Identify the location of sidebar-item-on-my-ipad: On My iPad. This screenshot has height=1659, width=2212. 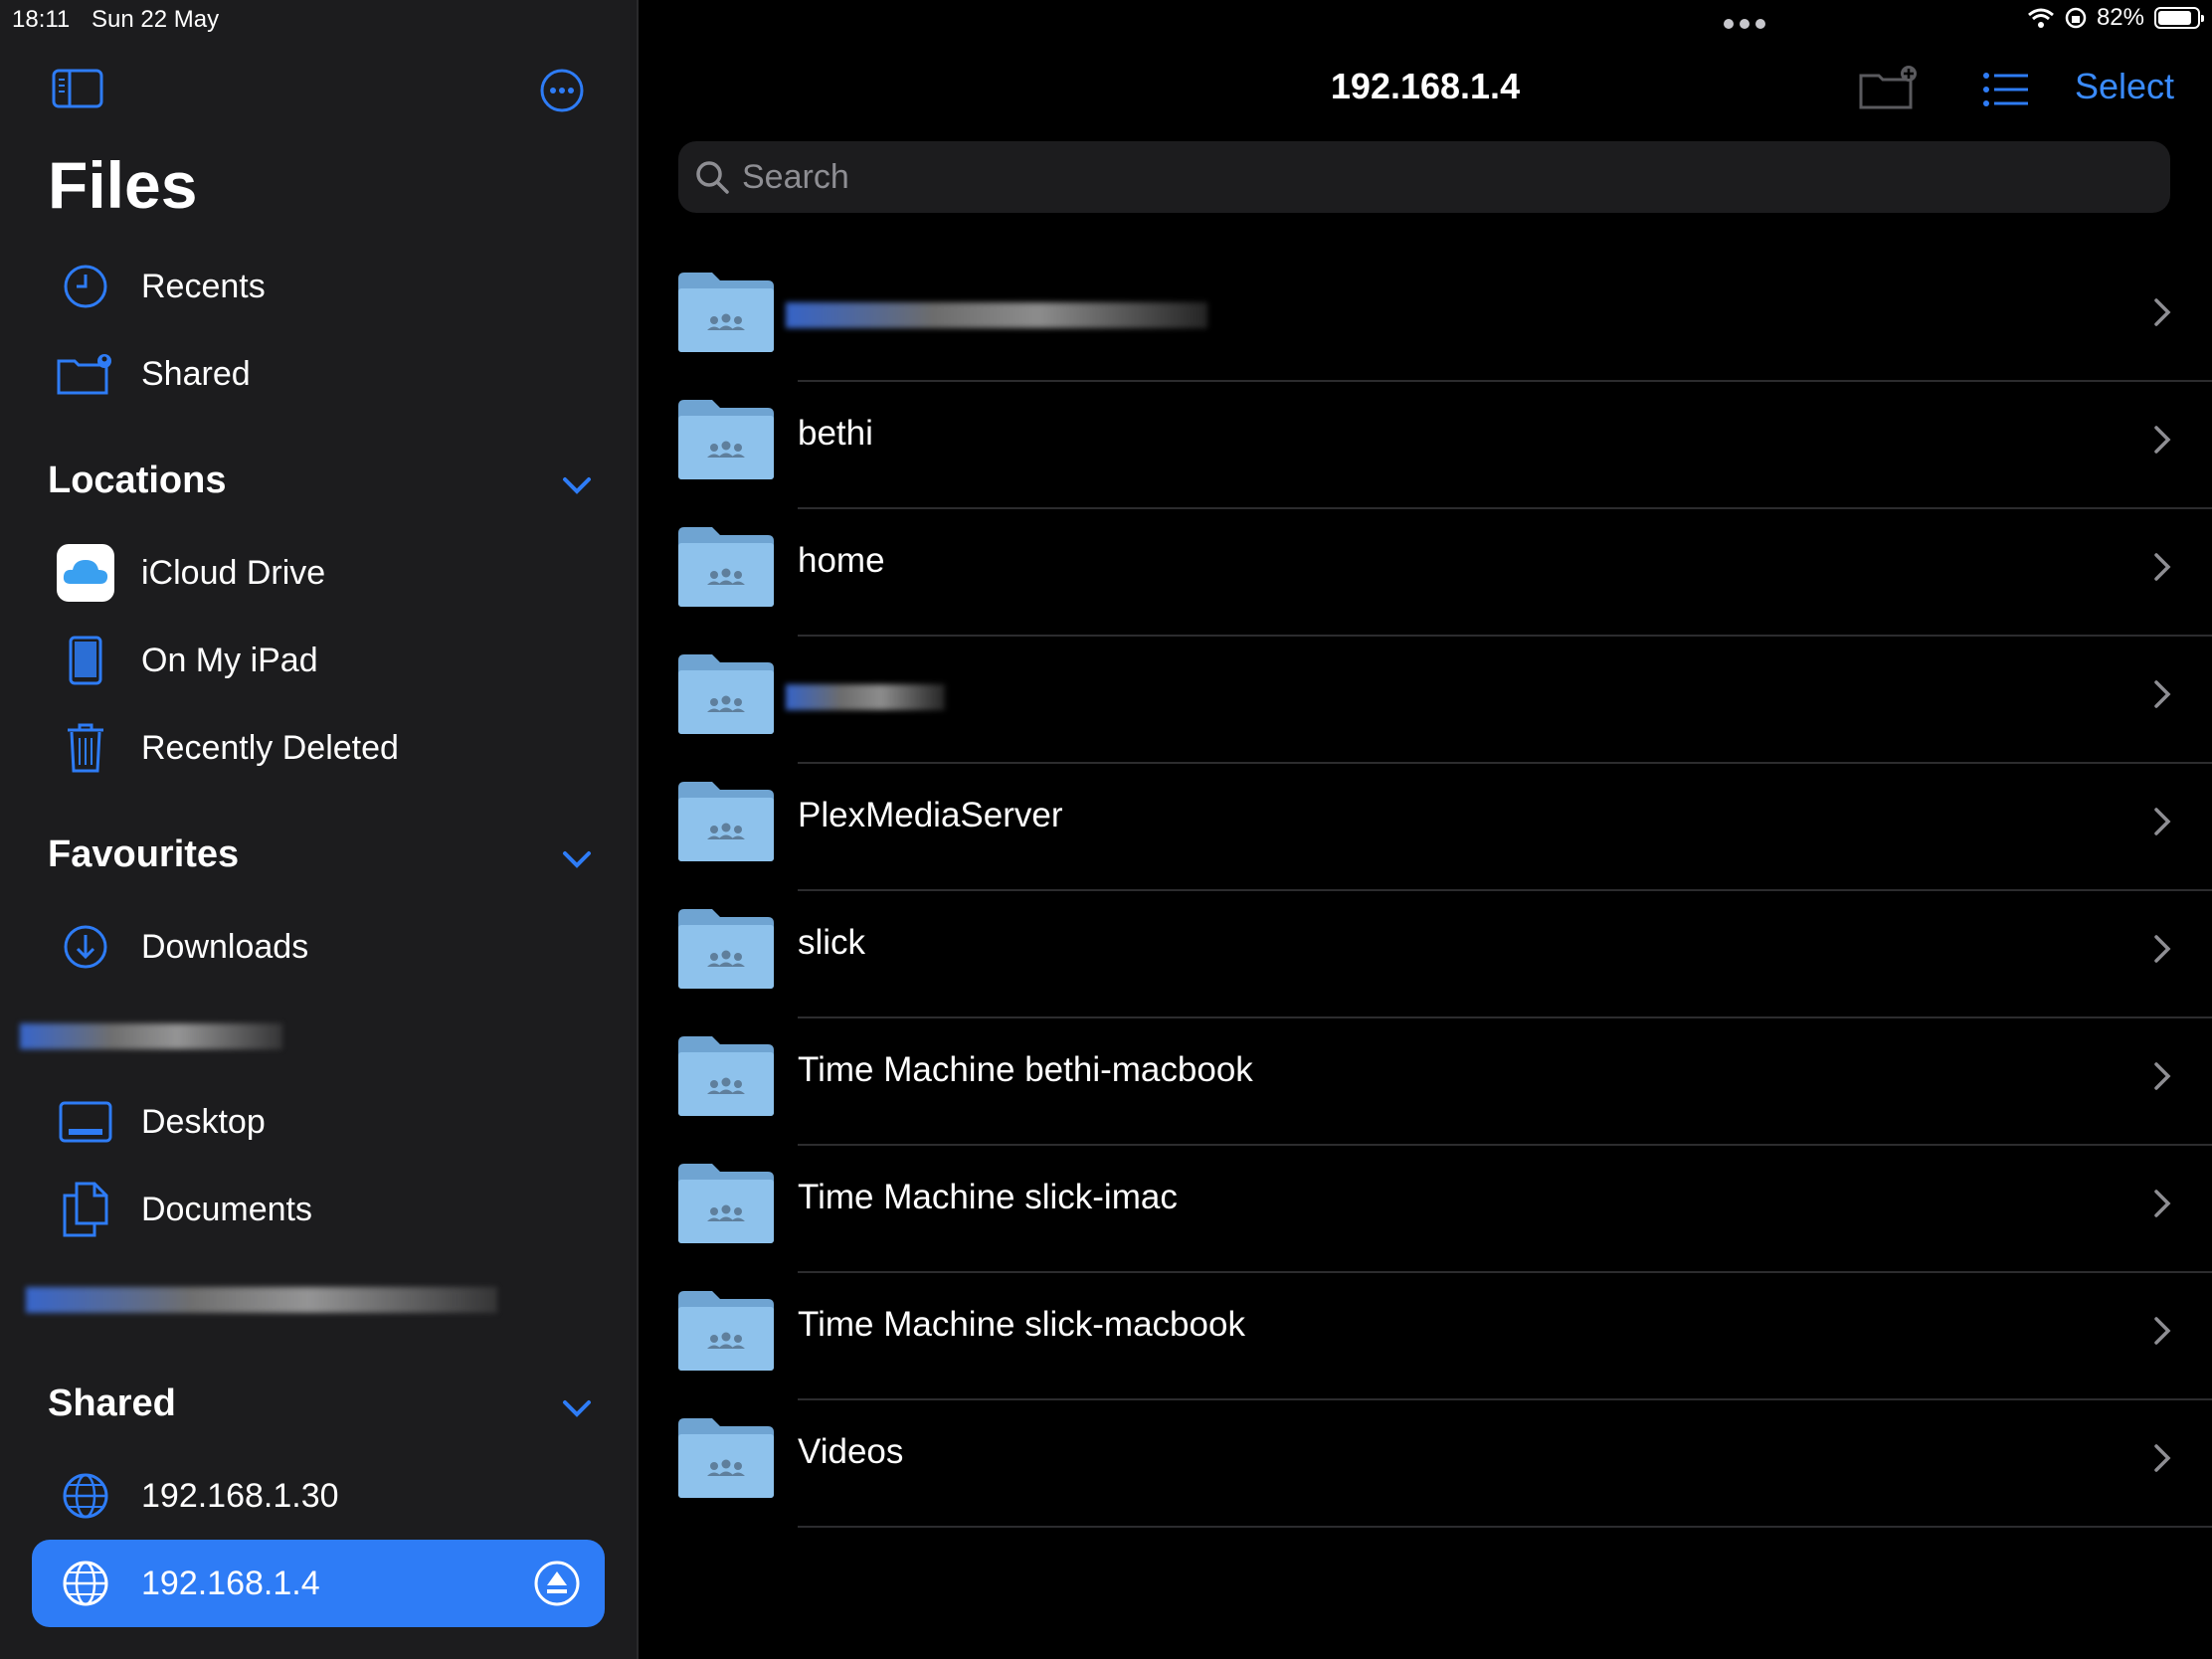
(318, 660).